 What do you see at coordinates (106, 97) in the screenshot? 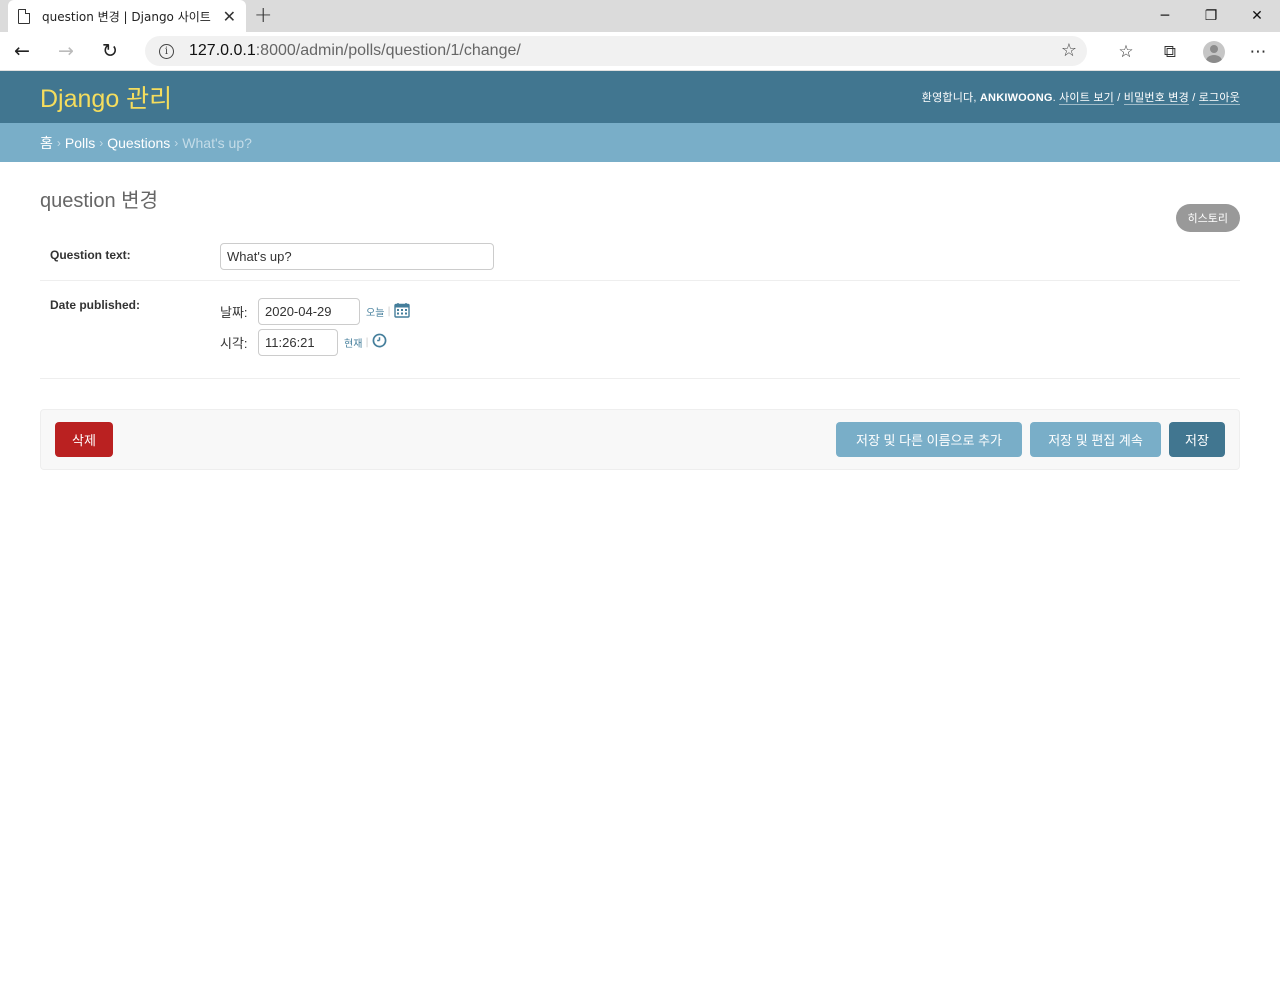
I see `site-branding: Django 관리` at bounding box center [106, 97].